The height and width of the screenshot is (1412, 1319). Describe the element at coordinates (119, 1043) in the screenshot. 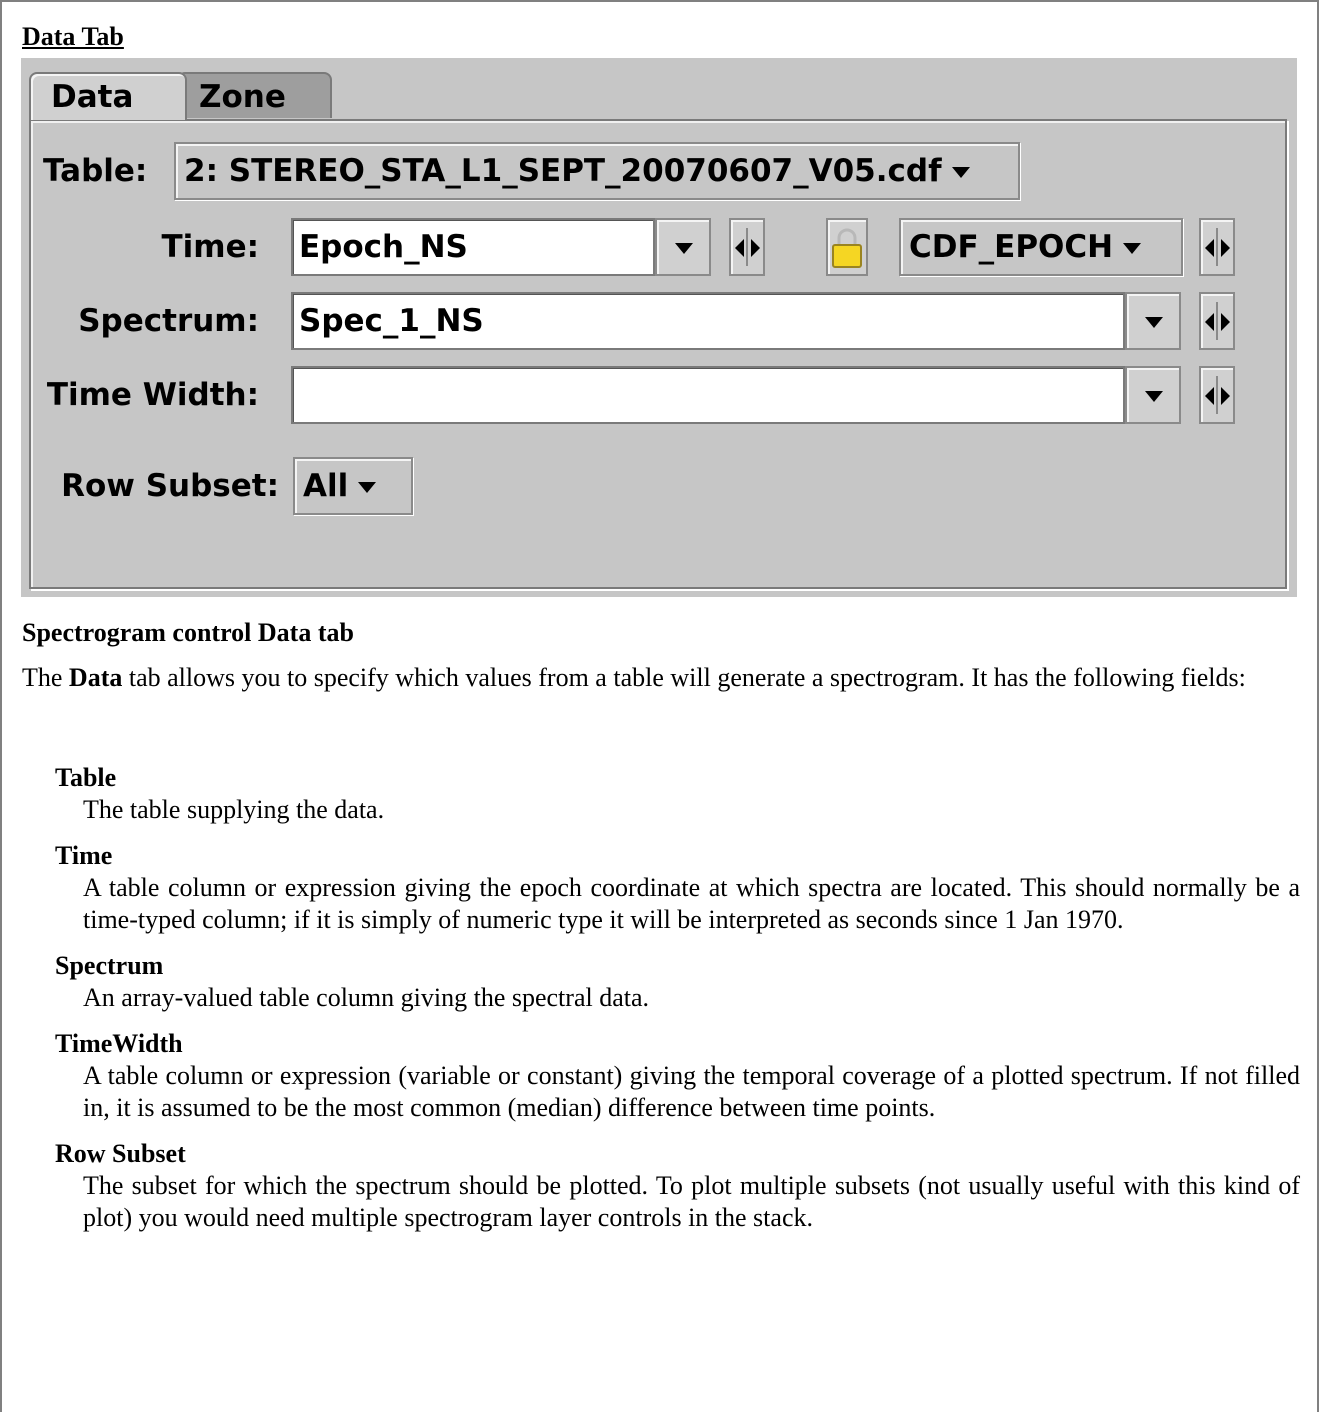

I see `field-term-timewidth: TimeWidth` at that location.